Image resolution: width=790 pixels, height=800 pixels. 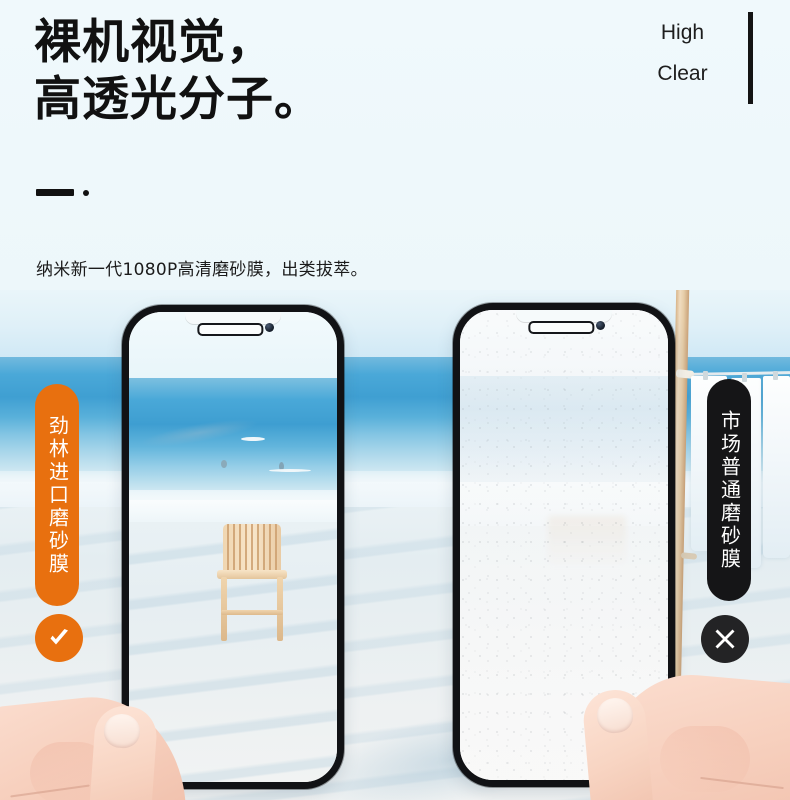 What do you see at coordinates (776, 467) in the screenshot?
I see `hanging-cloth` at bounding box center [776, 467].